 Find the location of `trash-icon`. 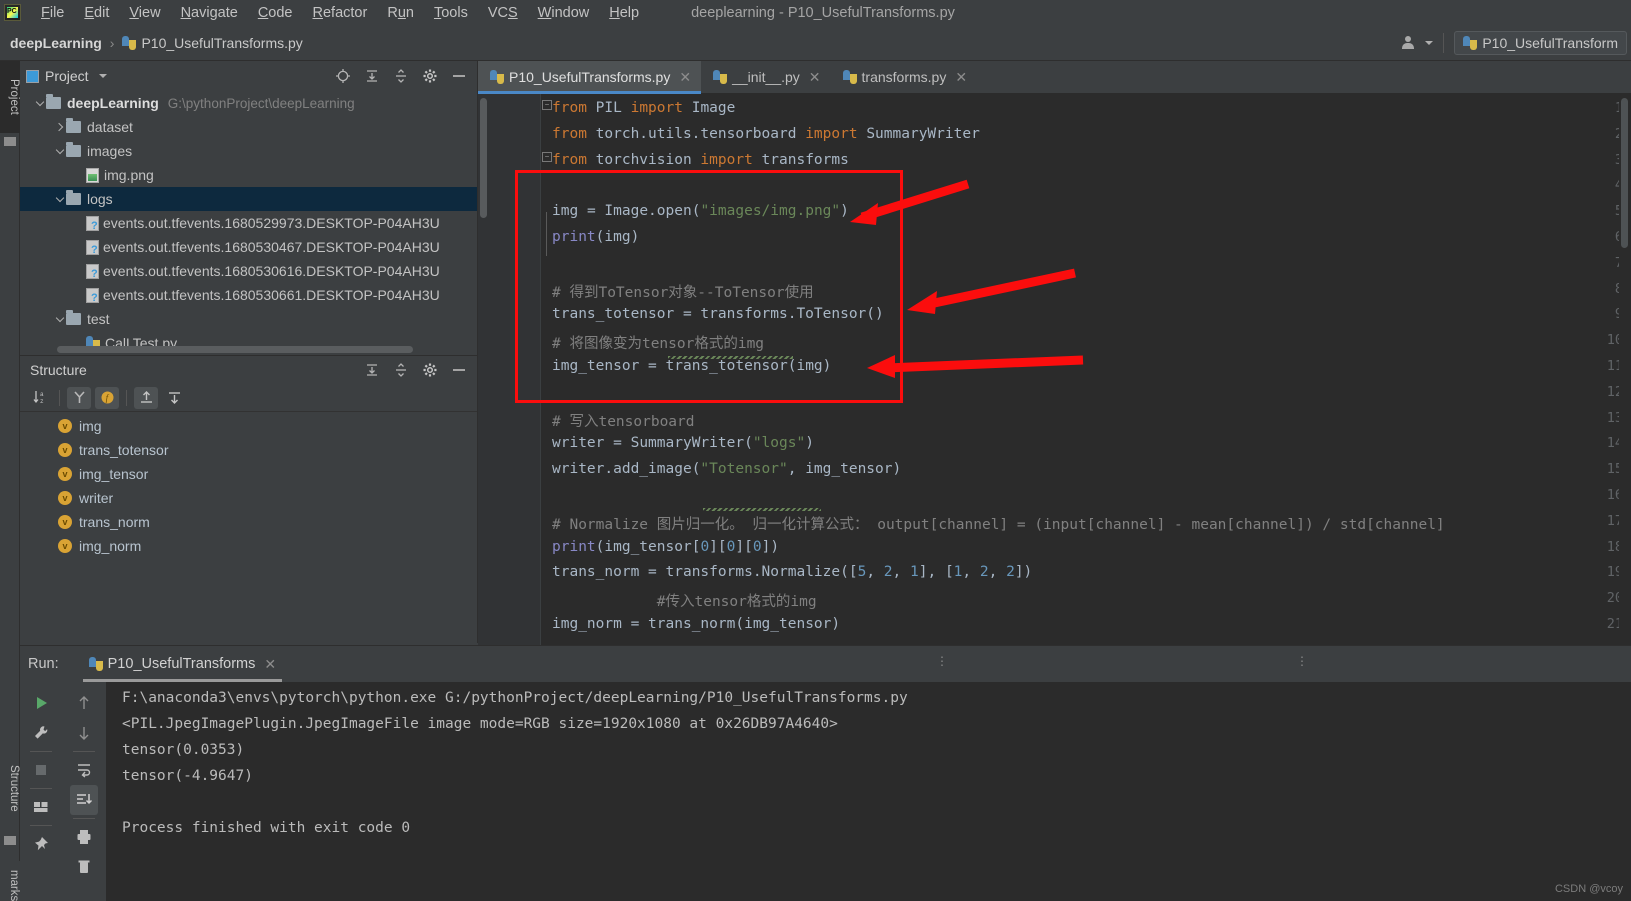

trash-icon is located at coordinates (84, 867).